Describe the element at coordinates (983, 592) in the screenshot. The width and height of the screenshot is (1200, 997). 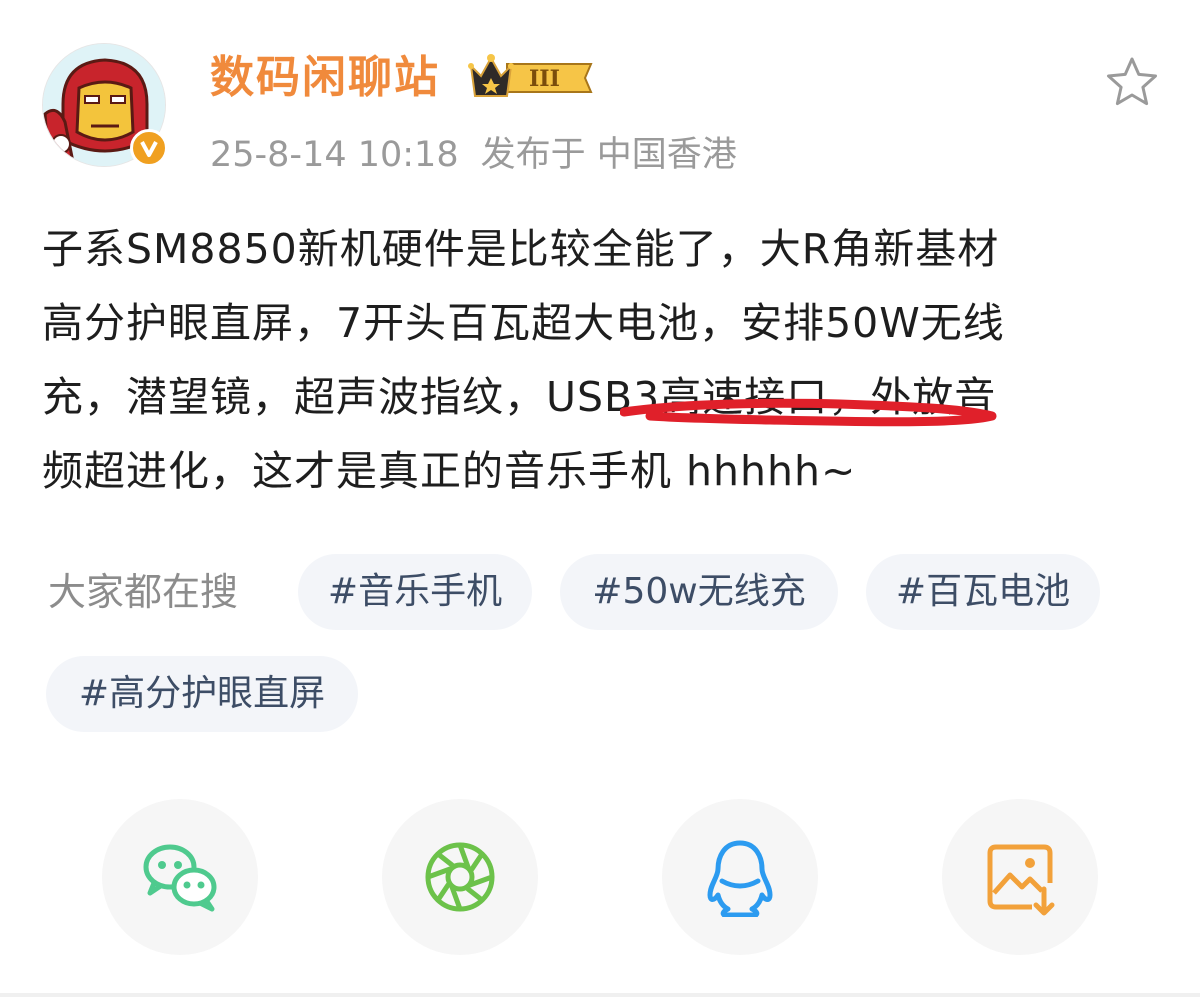
I see `hot-tag-battery: #百瓦电池` at that location.